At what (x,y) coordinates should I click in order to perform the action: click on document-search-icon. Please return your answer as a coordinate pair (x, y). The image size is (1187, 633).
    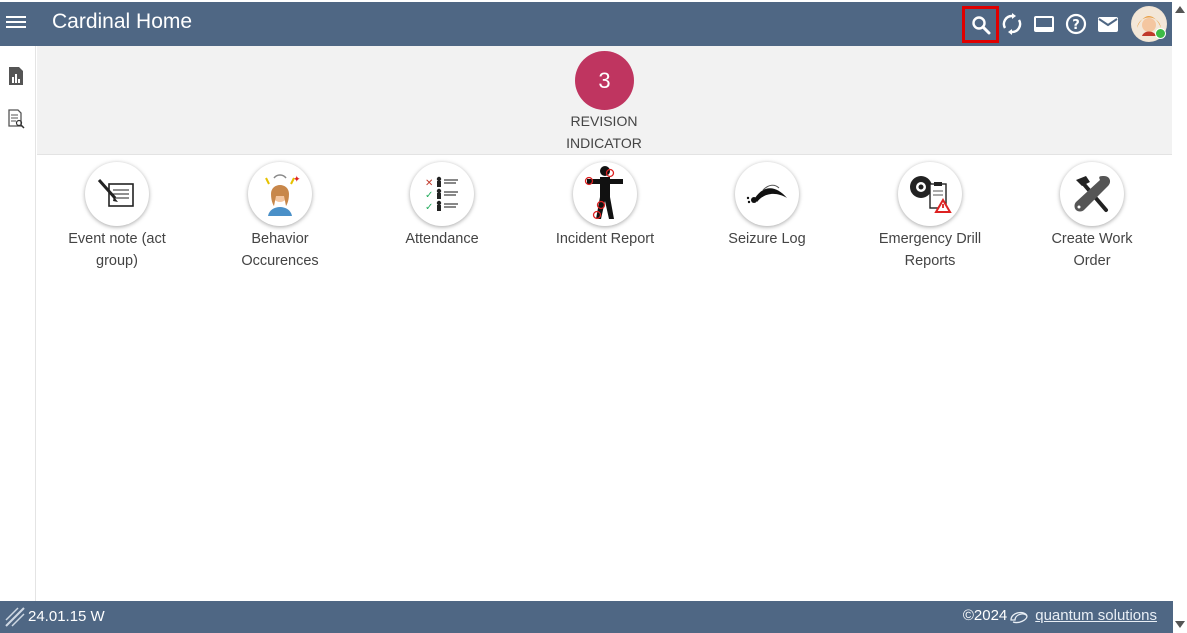
    Looking at the image, I should click on (16, 119).